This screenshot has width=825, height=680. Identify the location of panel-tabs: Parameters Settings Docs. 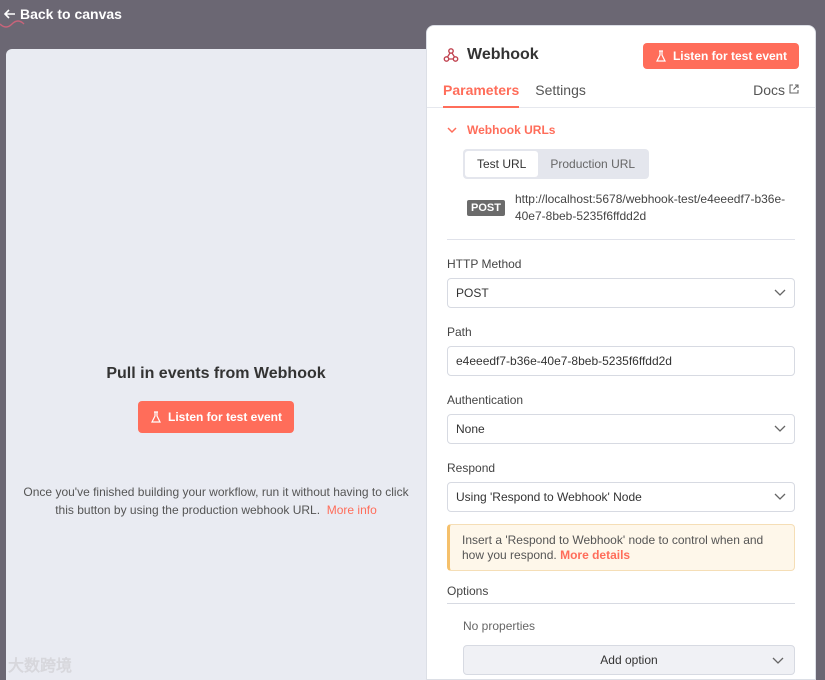
(621, 95).